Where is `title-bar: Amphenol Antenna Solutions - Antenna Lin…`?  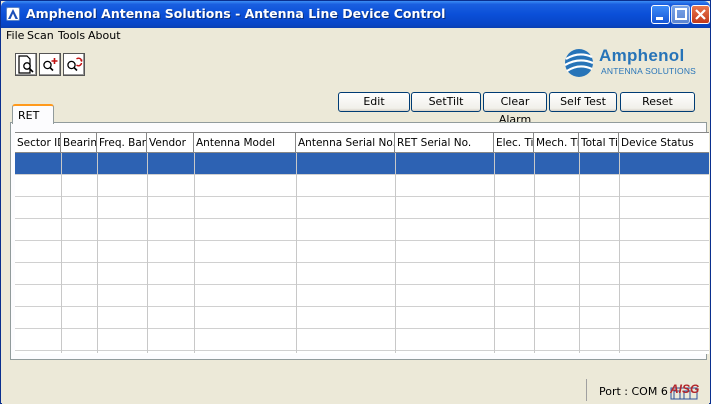 title-bar: Amphenol Antenna Solutions - Antenna Lin… is located at coordinates (355, 14).